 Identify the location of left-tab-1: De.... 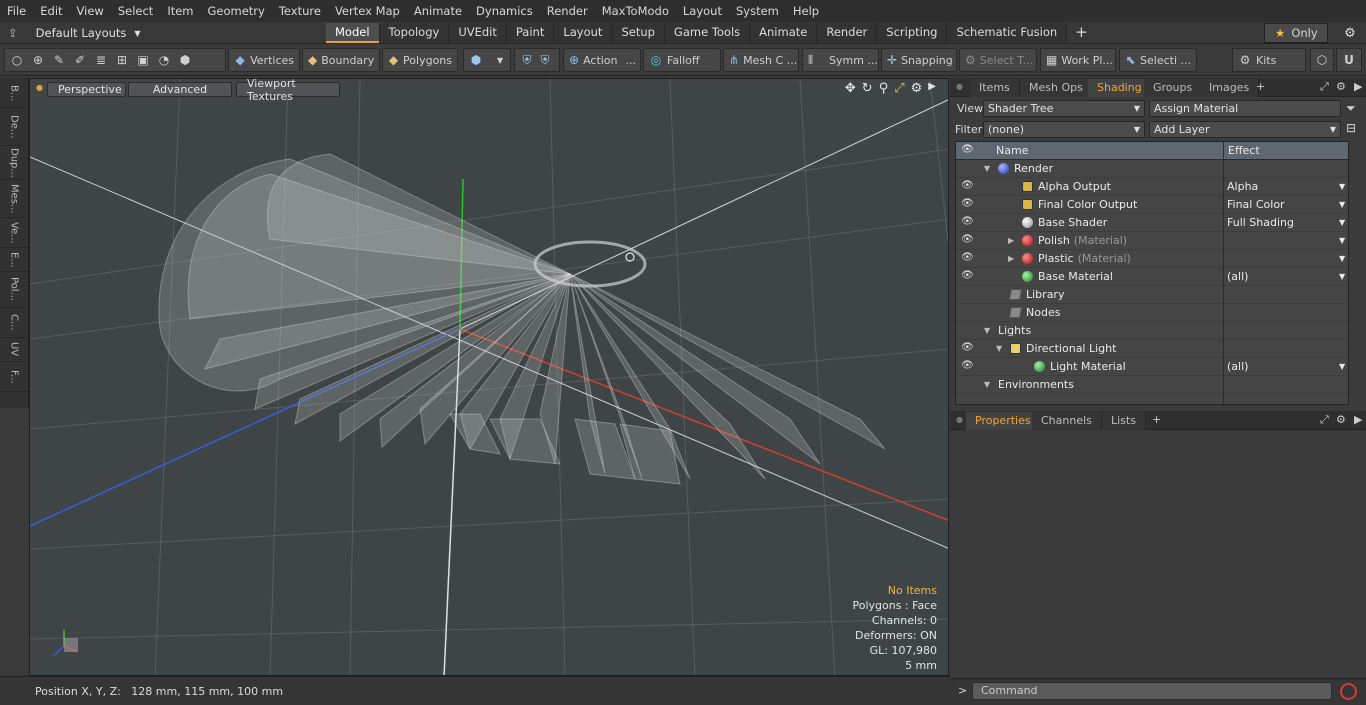
(14, 127).